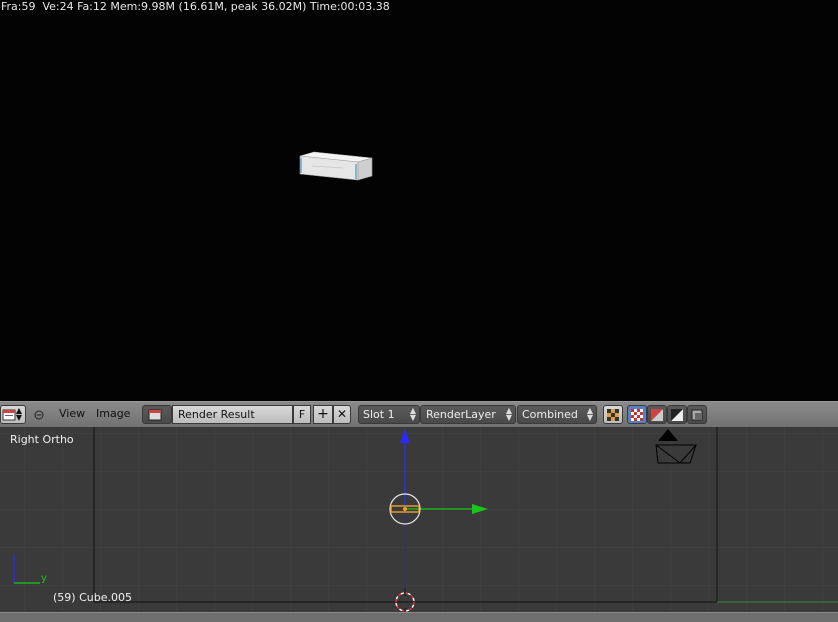  Describe the element at coordinates (461, 414) in the screenshot. I see `render-layer-label: RenderLayer` at that location.